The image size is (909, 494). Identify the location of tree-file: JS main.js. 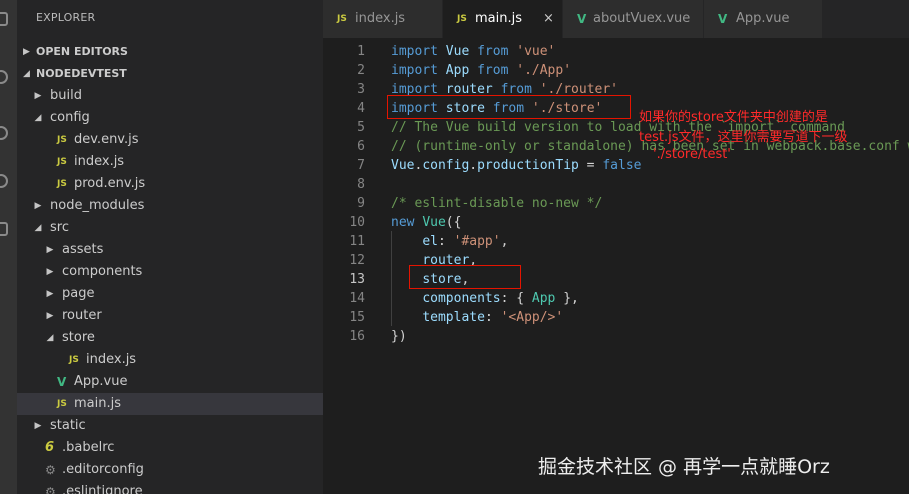
(170, 404).